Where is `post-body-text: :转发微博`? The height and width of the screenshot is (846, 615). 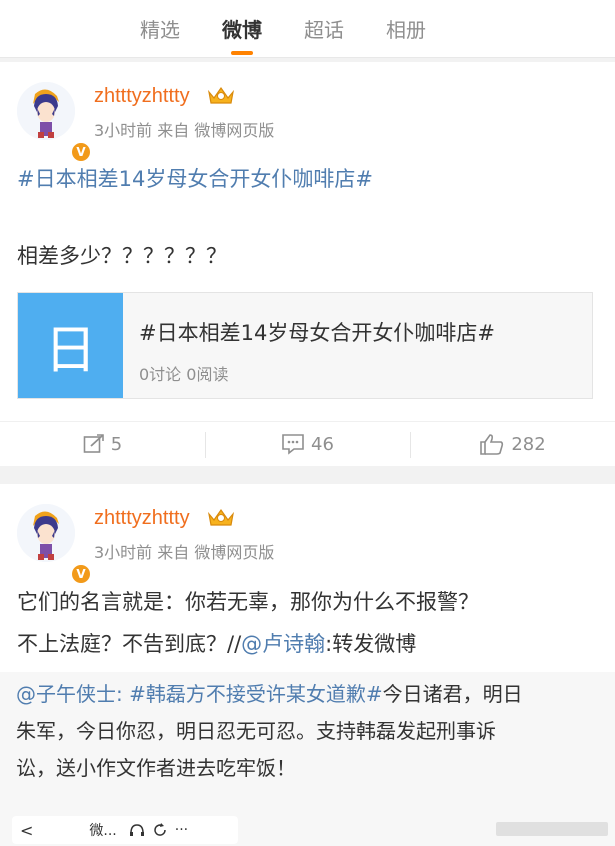
post-body-text: :转发微博 is located at coordinates (371, 644).